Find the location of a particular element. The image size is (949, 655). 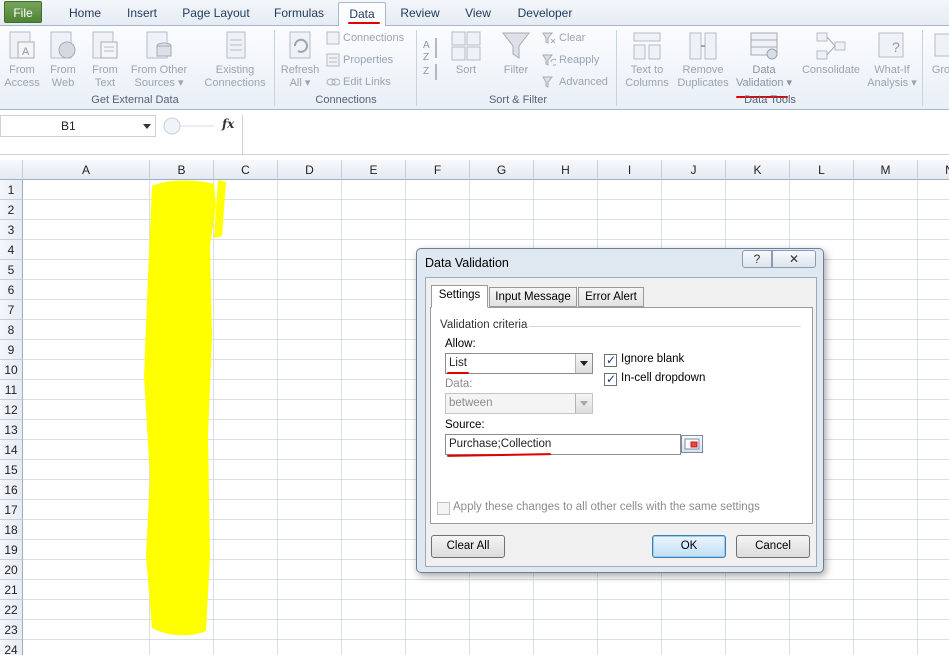

edit-links-button: Edit Links is located at coordinates (358, 82).